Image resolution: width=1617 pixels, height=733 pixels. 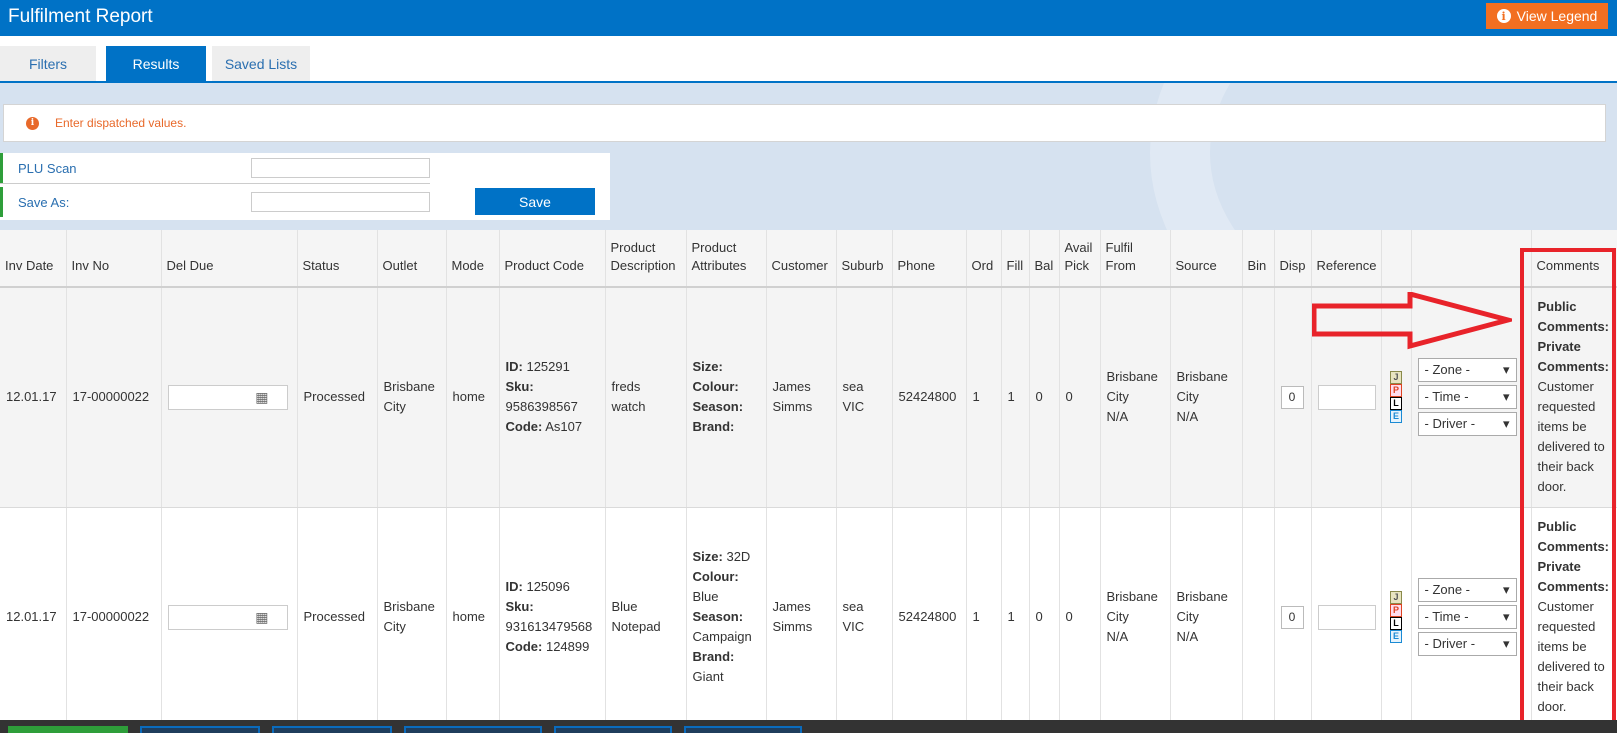 What do you see at coordinates (646, 397) in the screenshot?
I see `cell-product-description: freds watch` at bounding box center [646, 397].